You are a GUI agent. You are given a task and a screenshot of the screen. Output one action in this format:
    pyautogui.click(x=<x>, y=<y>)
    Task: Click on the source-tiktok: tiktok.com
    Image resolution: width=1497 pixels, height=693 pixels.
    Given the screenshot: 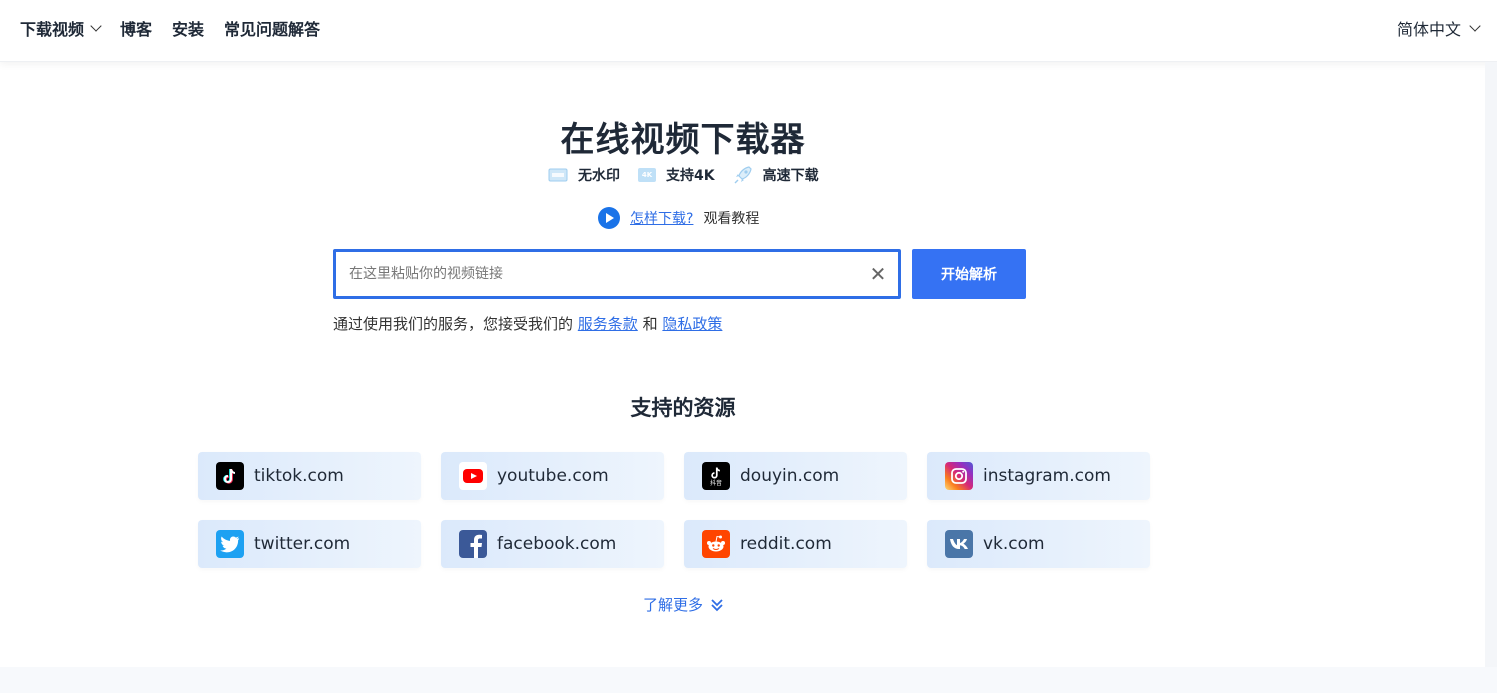 What is the action you would take?
    pyautogui.click(x=309, y=476)
    